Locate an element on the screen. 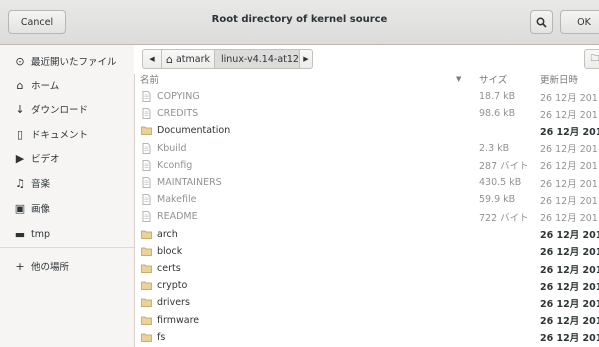  column-header-size: サイズ is located at coordinates (493, 79).